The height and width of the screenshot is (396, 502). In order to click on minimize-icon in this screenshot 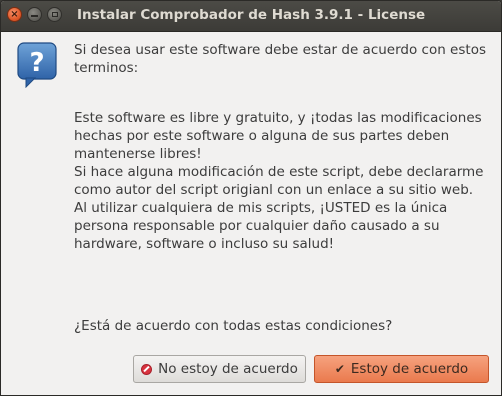, I will do `click(34, 15)`.